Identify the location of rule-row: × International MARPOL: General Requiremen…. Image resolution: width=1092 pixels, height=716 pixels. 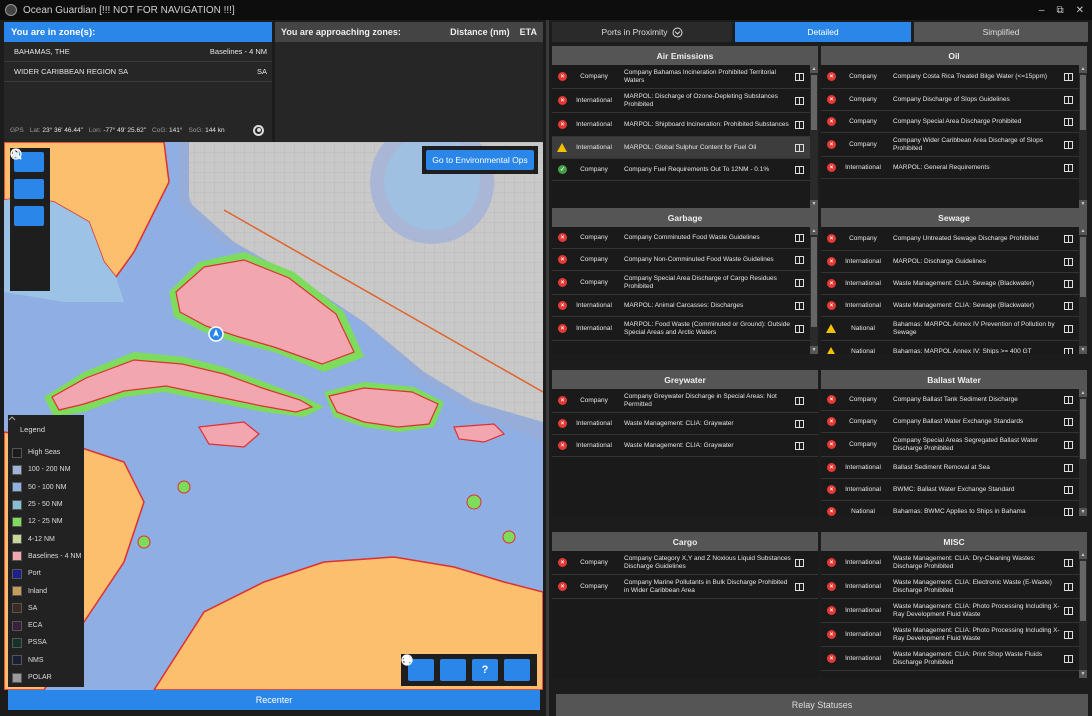
(954, 168).